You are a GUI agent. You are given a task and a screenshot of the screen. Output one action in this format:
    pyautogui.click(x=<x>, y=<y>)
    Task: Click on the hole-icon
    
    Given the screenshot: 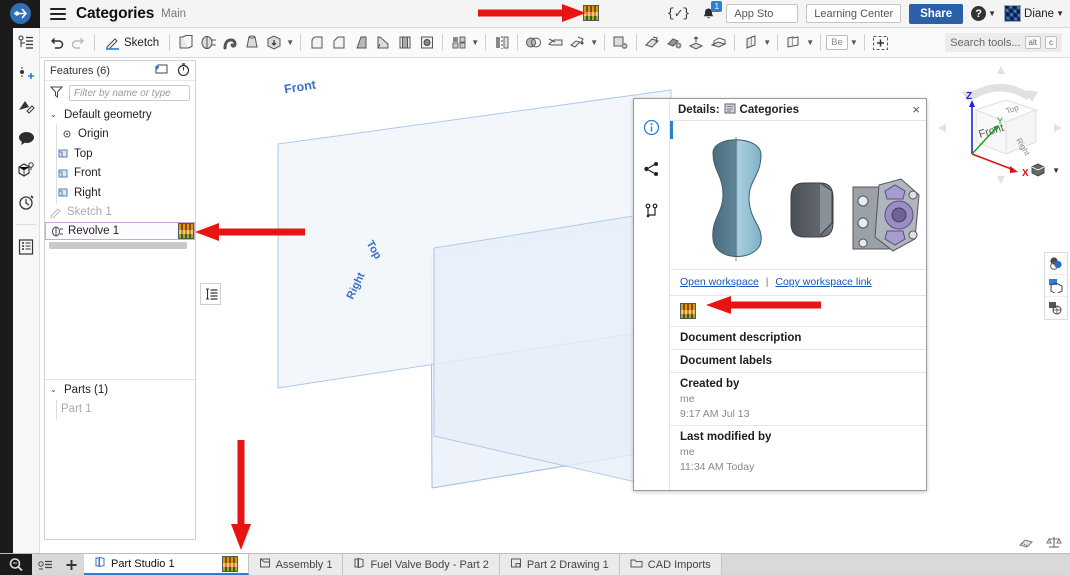 What is the action you would take?
    pyautogui.click(x=426, y=42)
    